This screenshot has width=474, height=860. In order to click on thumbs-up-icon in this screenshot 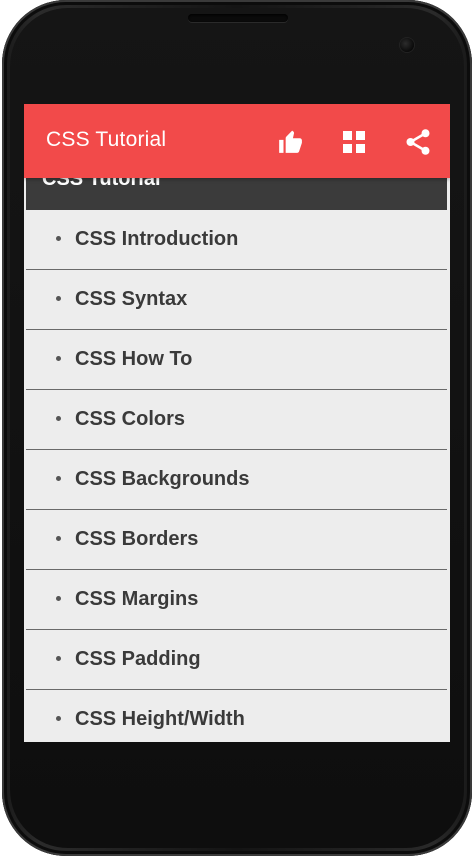, I will do `click(290, 141)`.